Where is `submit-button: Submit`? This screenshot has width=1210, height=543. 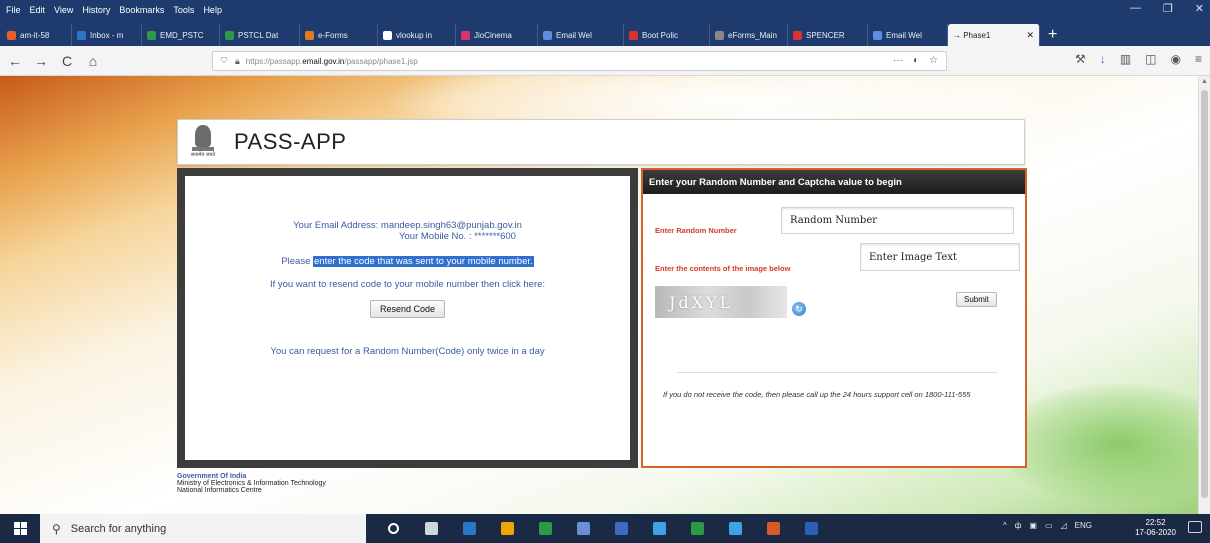 submit-button: Submit is located at coordinates (976, 299).